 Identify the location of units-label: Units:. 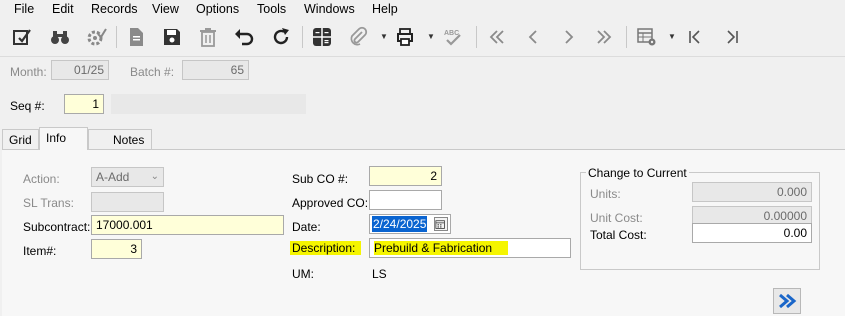
(605, 194).